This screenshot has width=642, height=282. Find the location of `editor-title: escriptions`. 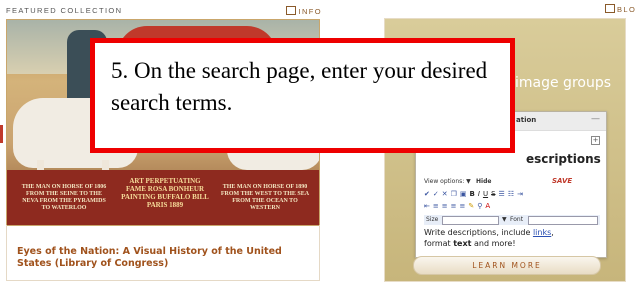

editor-title: escriptions is located at coordinates (563, 159).